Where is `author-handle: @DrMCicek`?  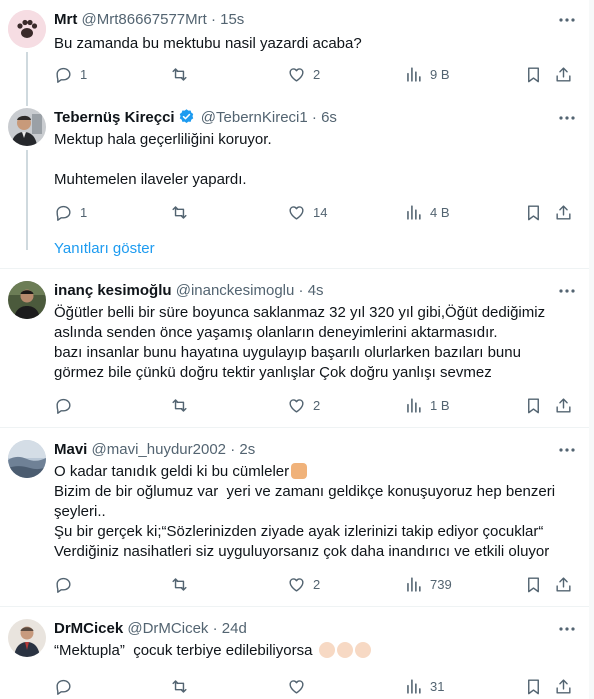 author-handle: @DrMCicek is located at coordinates (167, 628).